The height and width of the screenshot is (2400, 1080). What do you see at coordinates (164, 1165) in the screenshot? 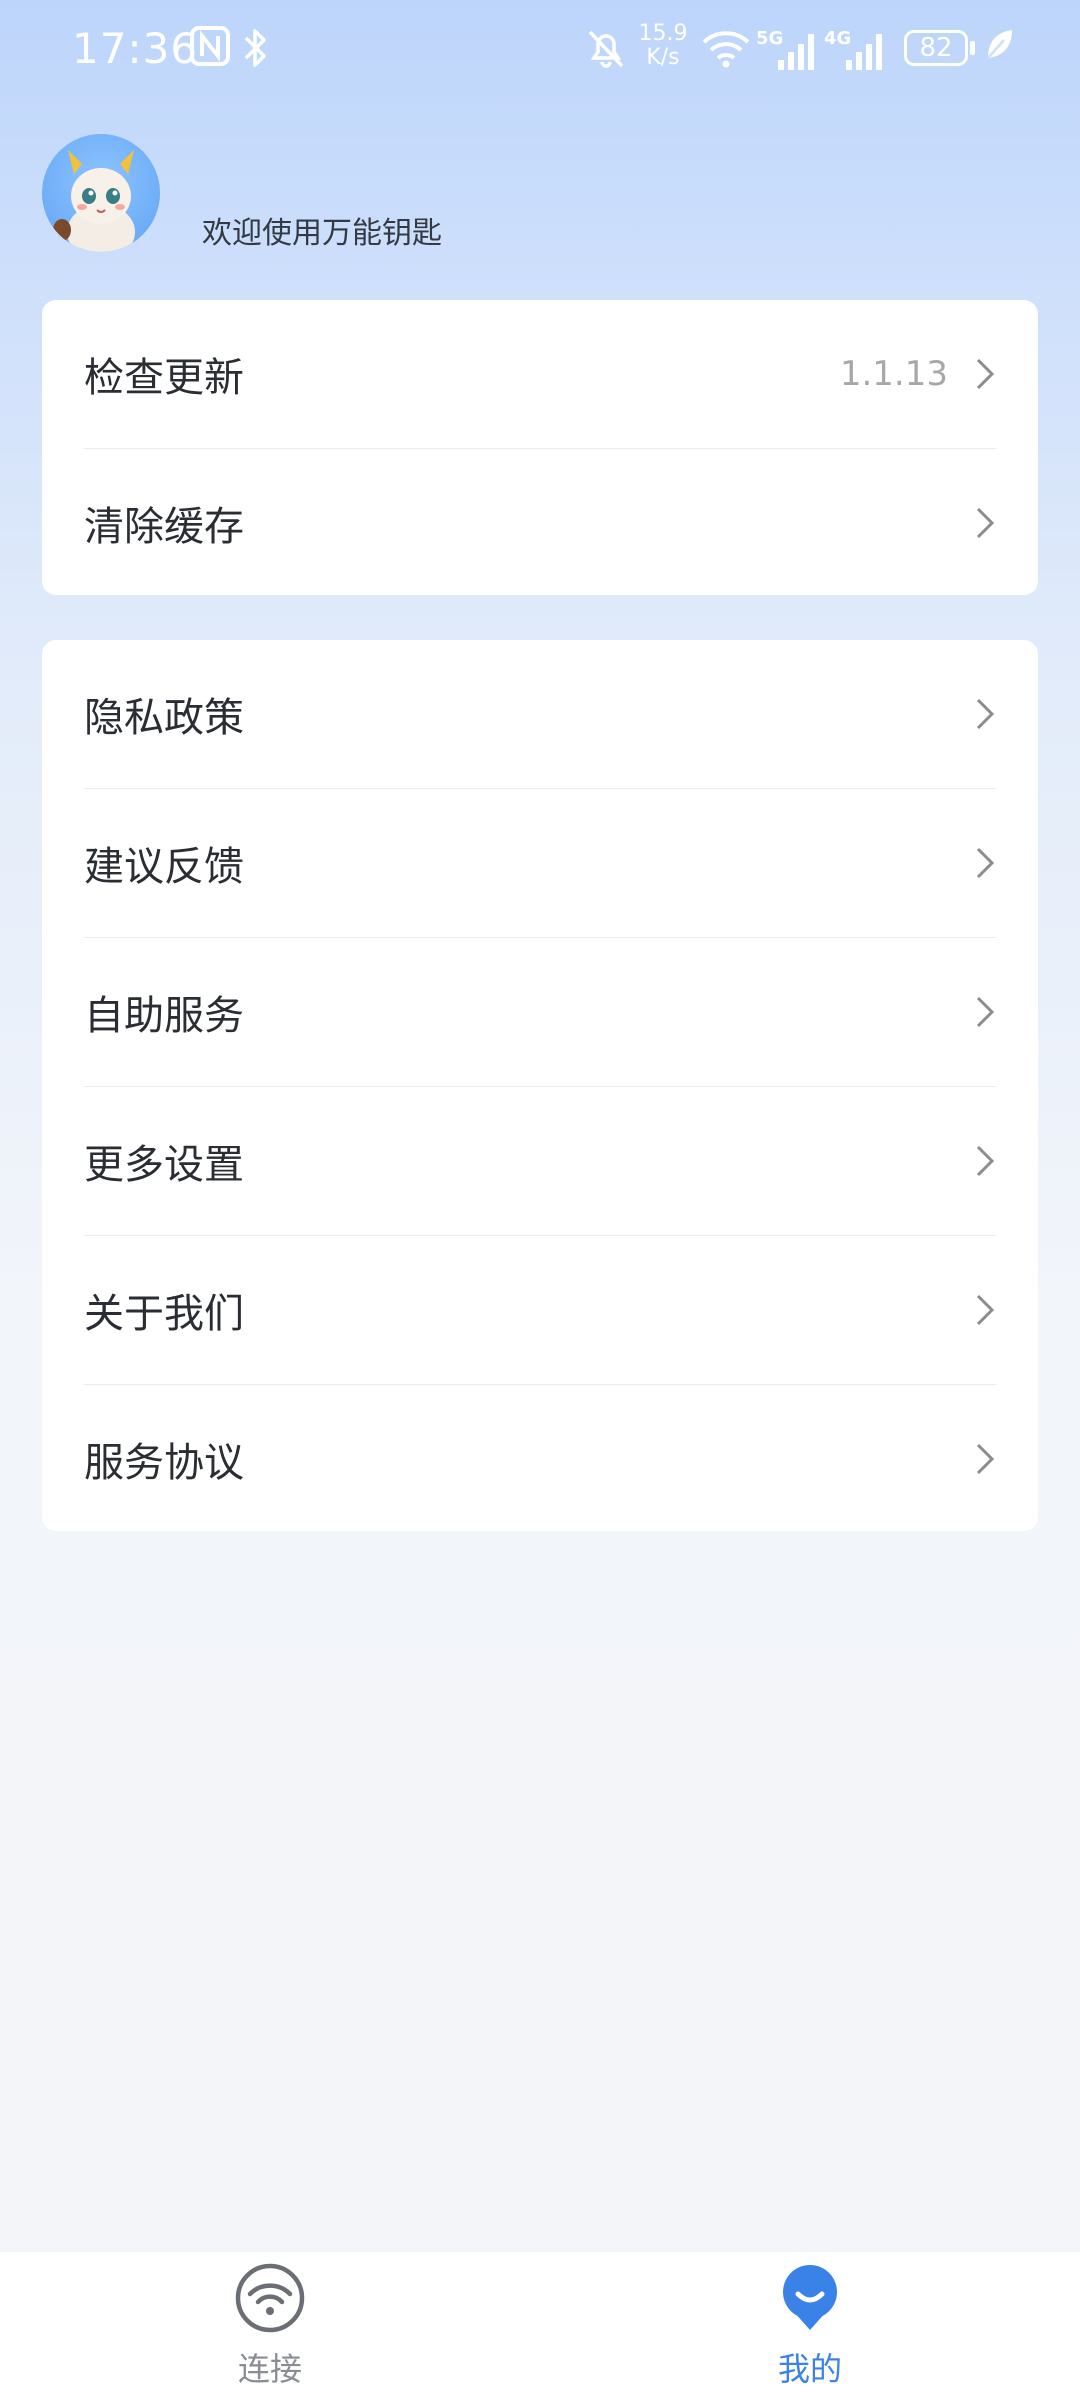
I see `more-settings-label: 更多设置` at bounding box center [164, 1165].